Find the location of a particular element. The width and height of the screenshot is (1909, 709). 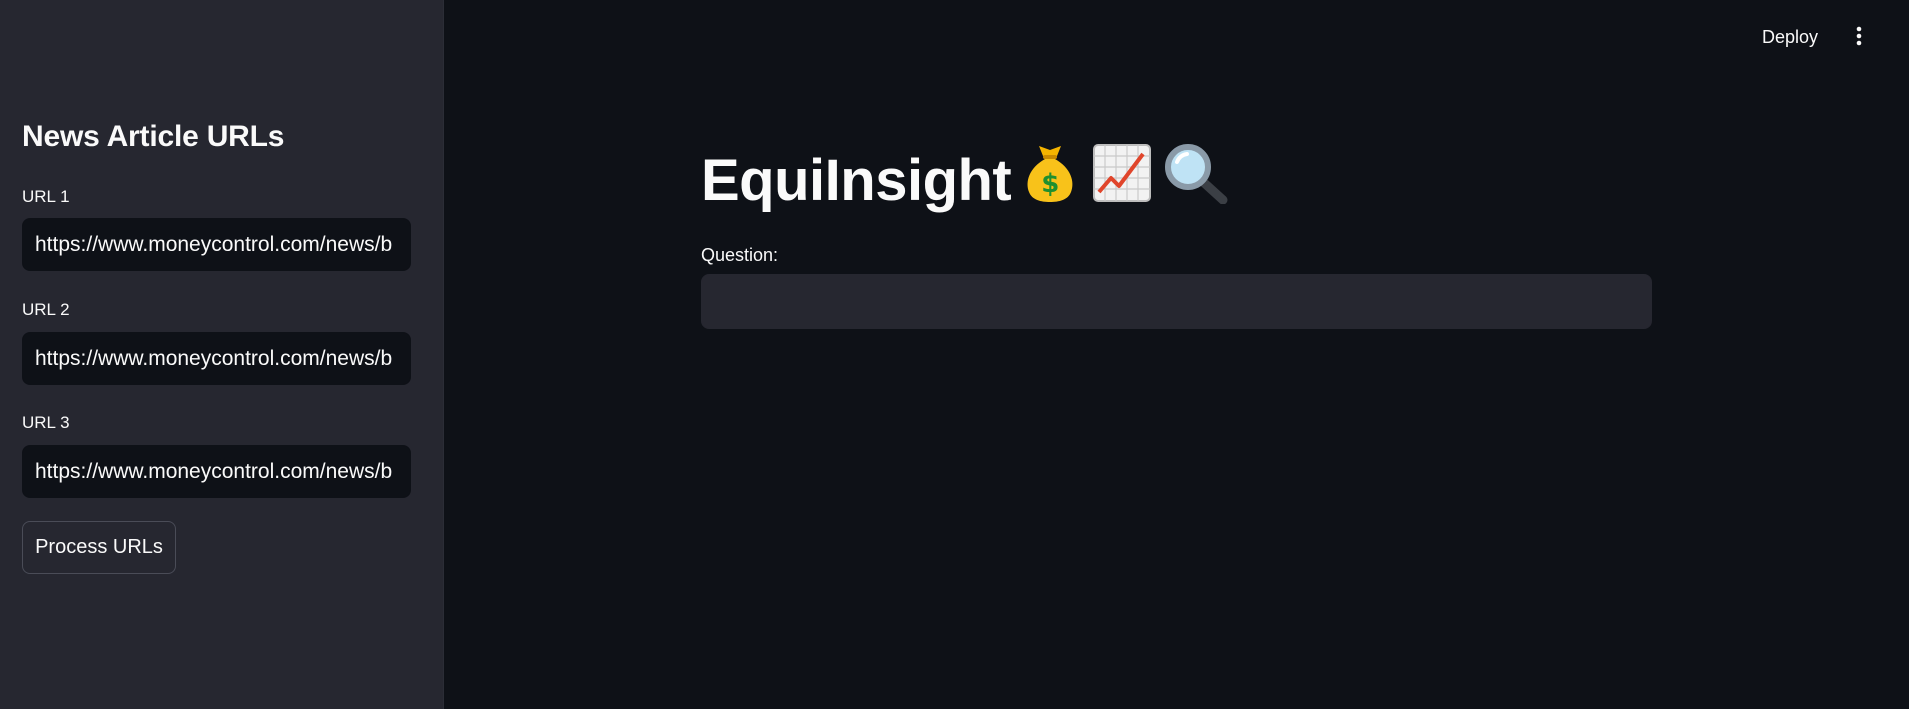

sidebar-title: News Article URLs is located at coordinates (153, 136).